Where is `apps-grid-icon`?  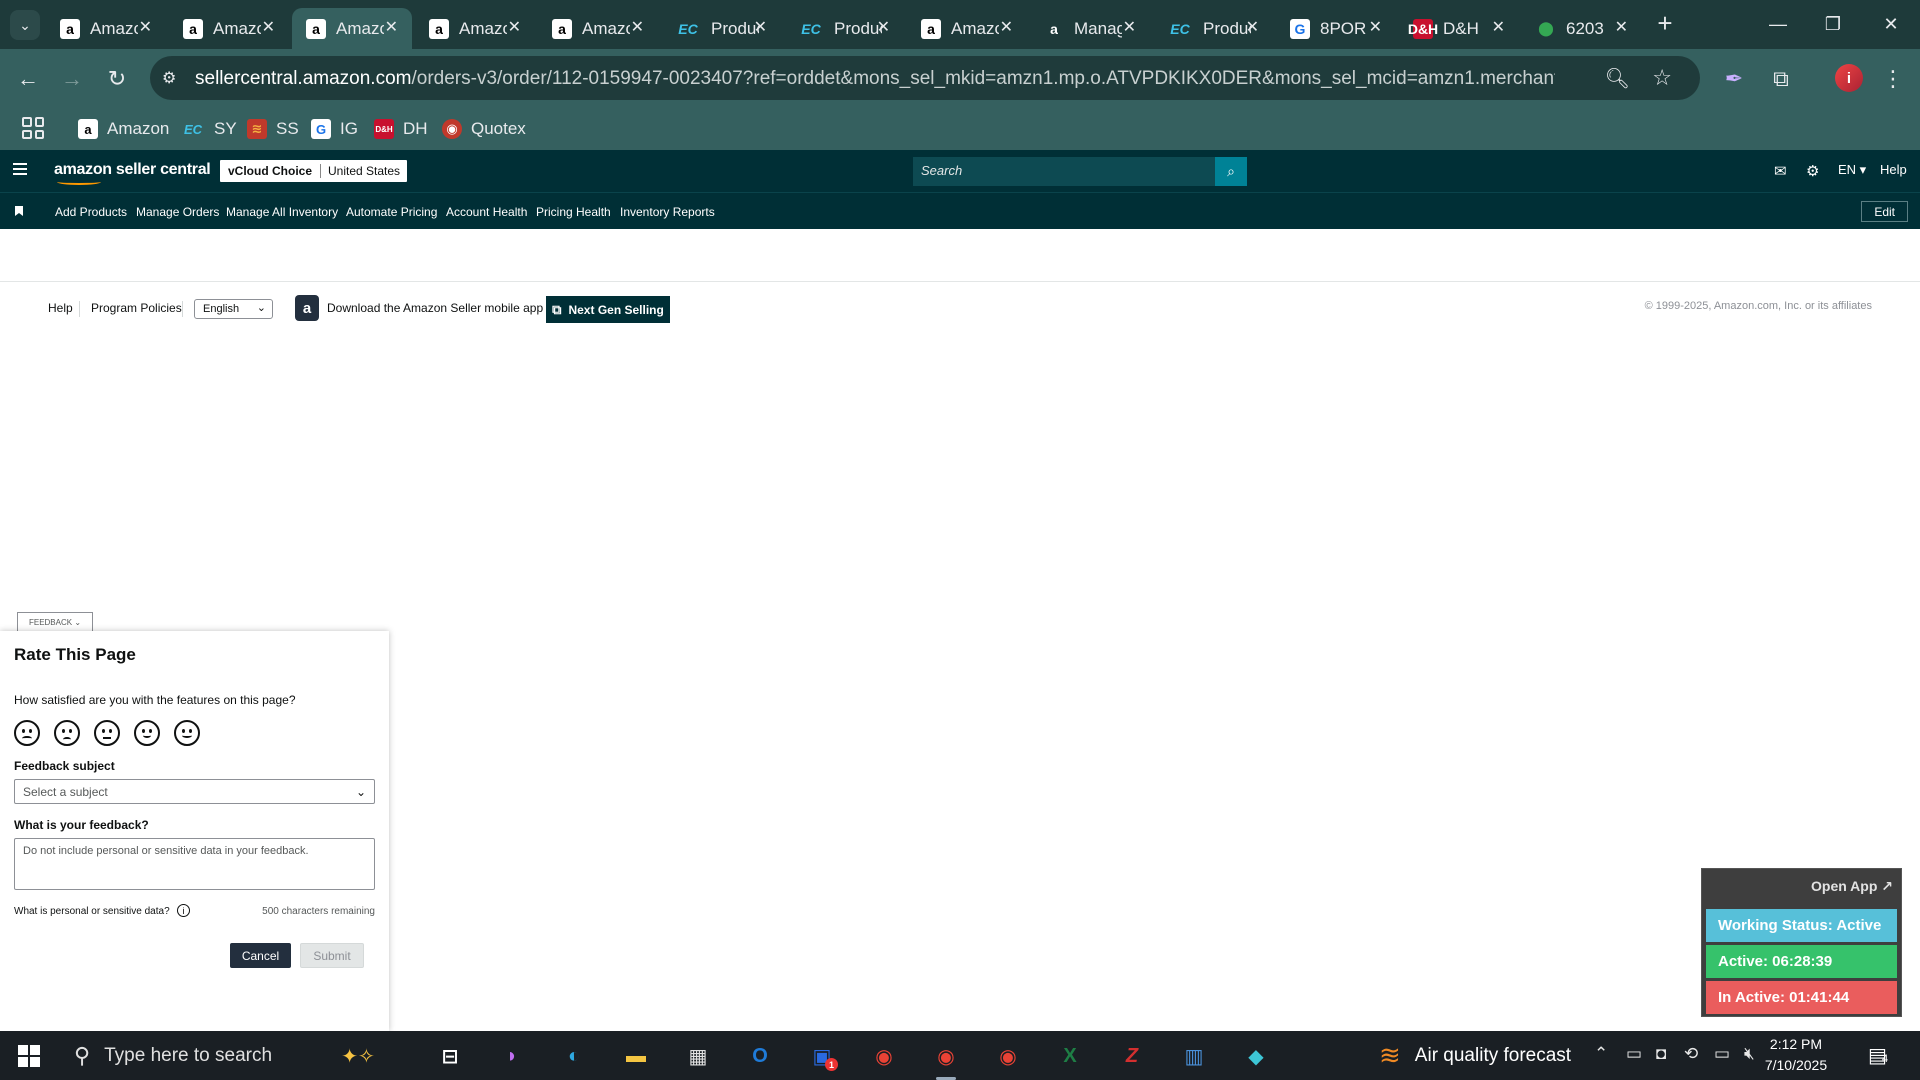
apps-grid-icon is located at coordinates (33, 128).